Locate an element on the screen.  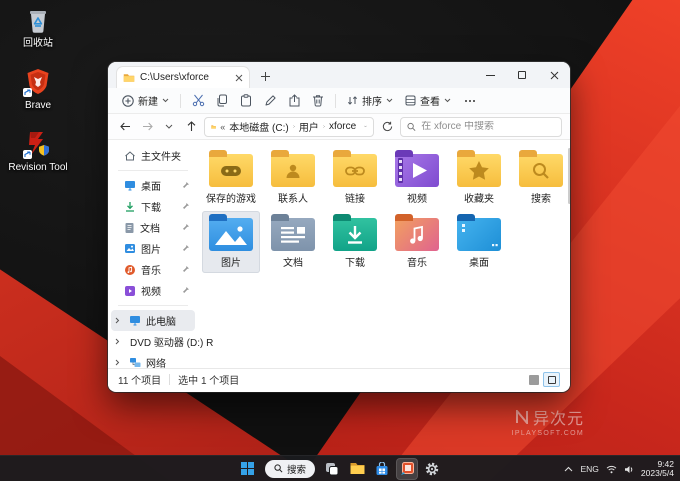
chevron-down-icon is located at coordinates (365, 126).